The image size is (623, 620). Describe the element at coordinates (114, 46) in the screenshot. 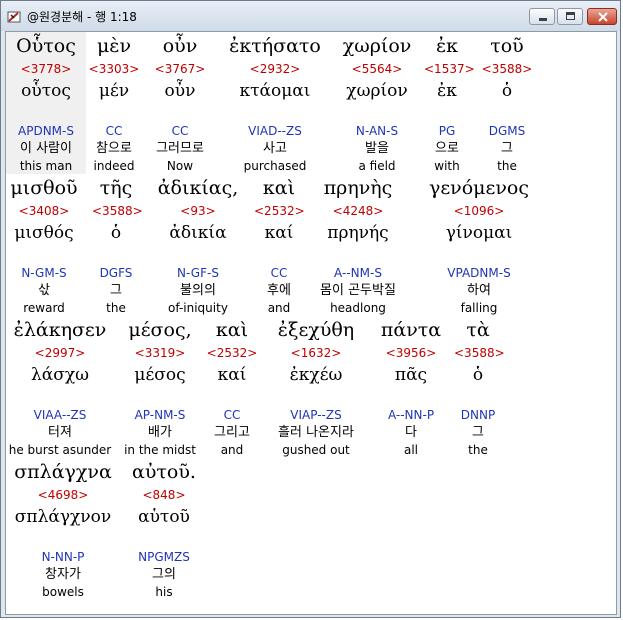

I see `greek-word: μὲν` at that location.